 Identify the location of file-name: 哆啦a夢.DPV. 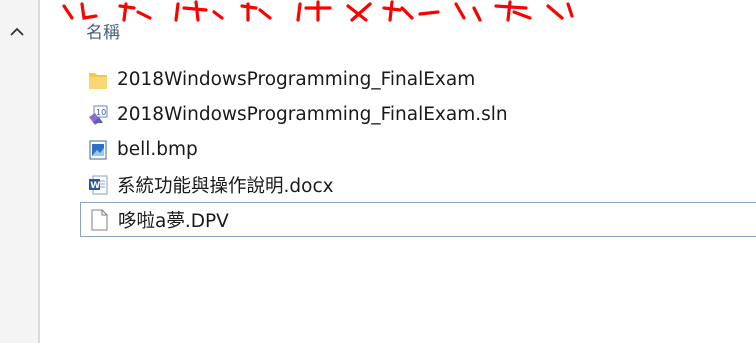
(173, 221).